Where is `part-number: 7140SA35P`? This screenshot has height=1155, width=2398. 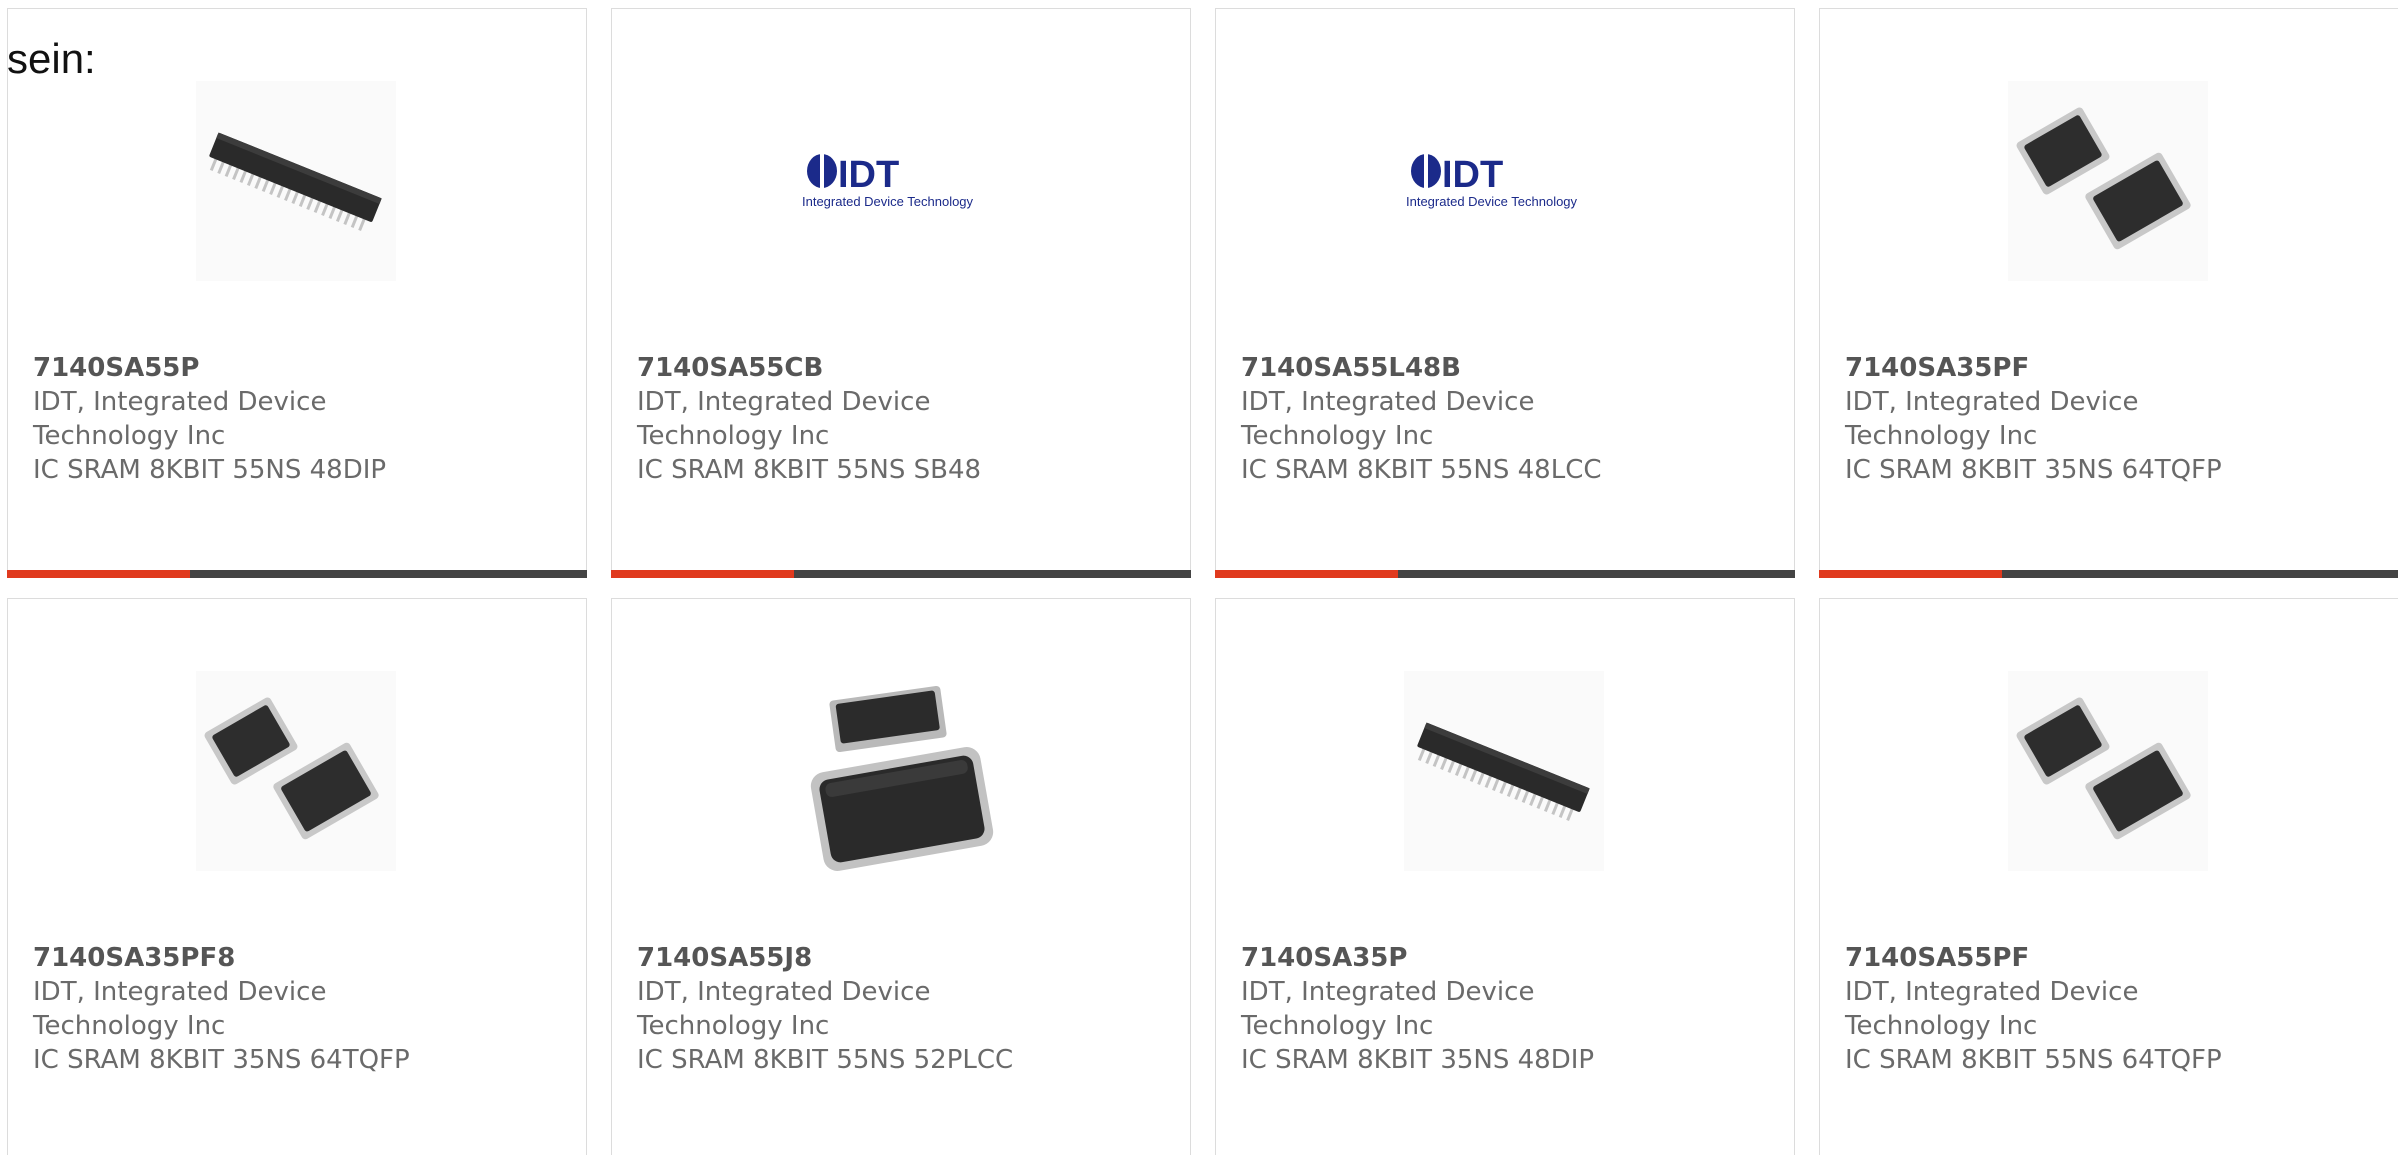
part-number: 7140SA35P is located at coordinates (1506, 958).